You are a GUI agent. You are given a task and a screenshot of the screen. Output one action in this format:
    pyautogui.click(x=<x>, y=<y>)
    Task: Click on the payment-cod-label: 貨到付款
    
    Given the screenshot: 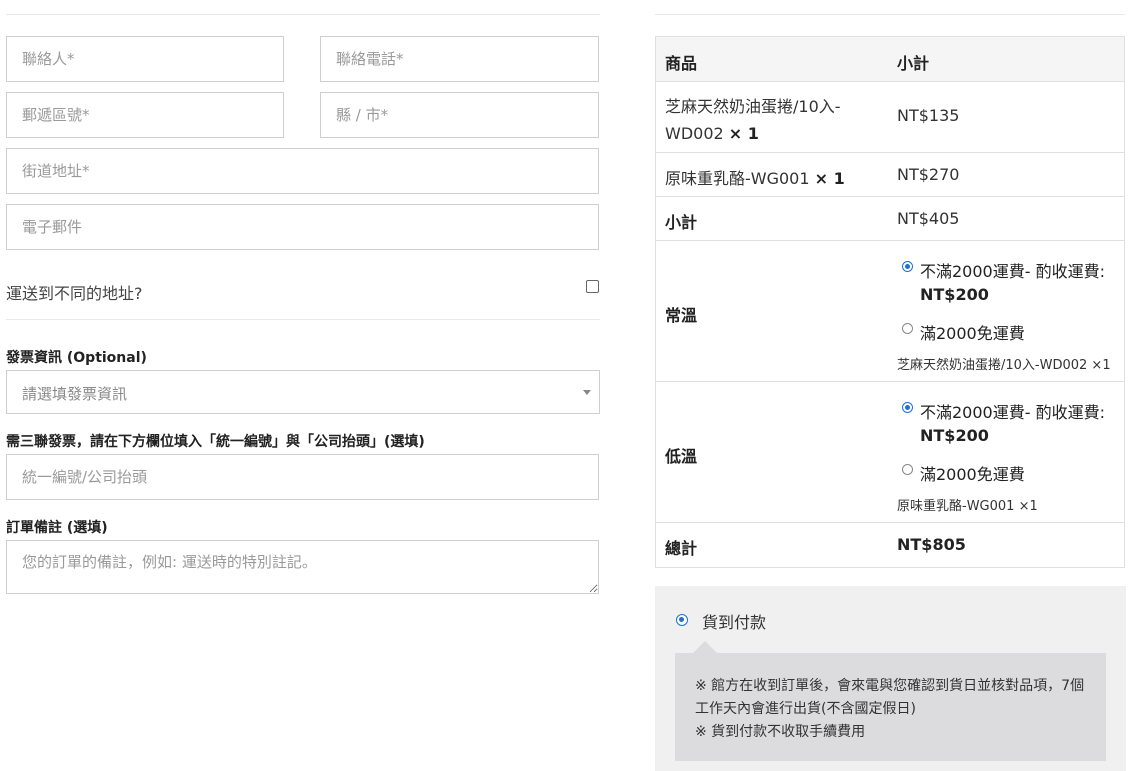 What is the action you would take?
    pyautogui.click(x=734, y=621)
    